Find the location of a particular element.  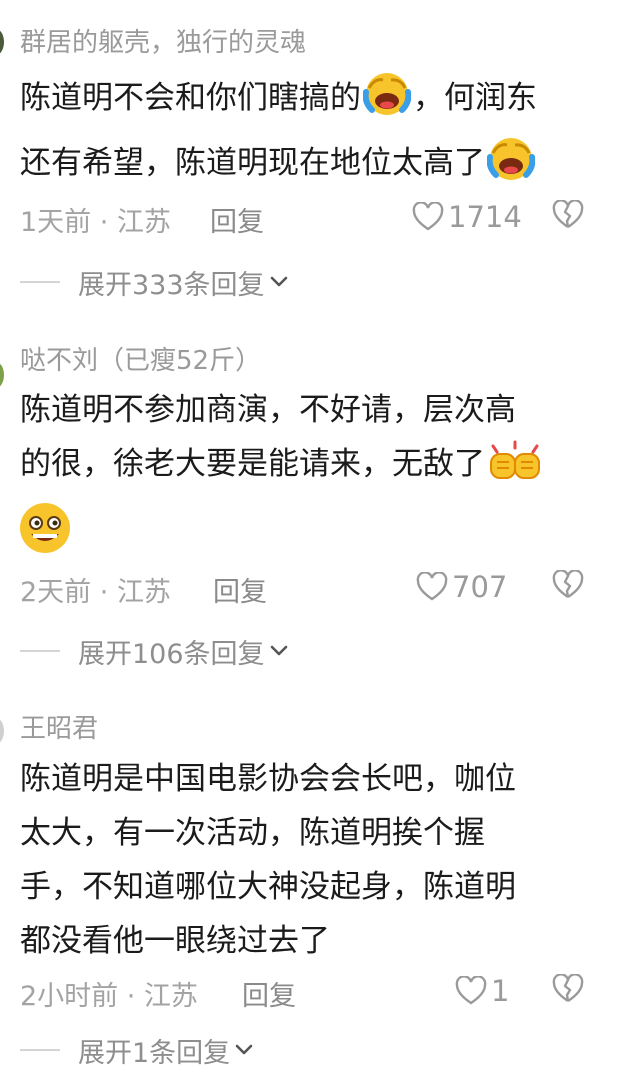

time-location: 1天前 · 江苏 is located at coordinates (95, 222).